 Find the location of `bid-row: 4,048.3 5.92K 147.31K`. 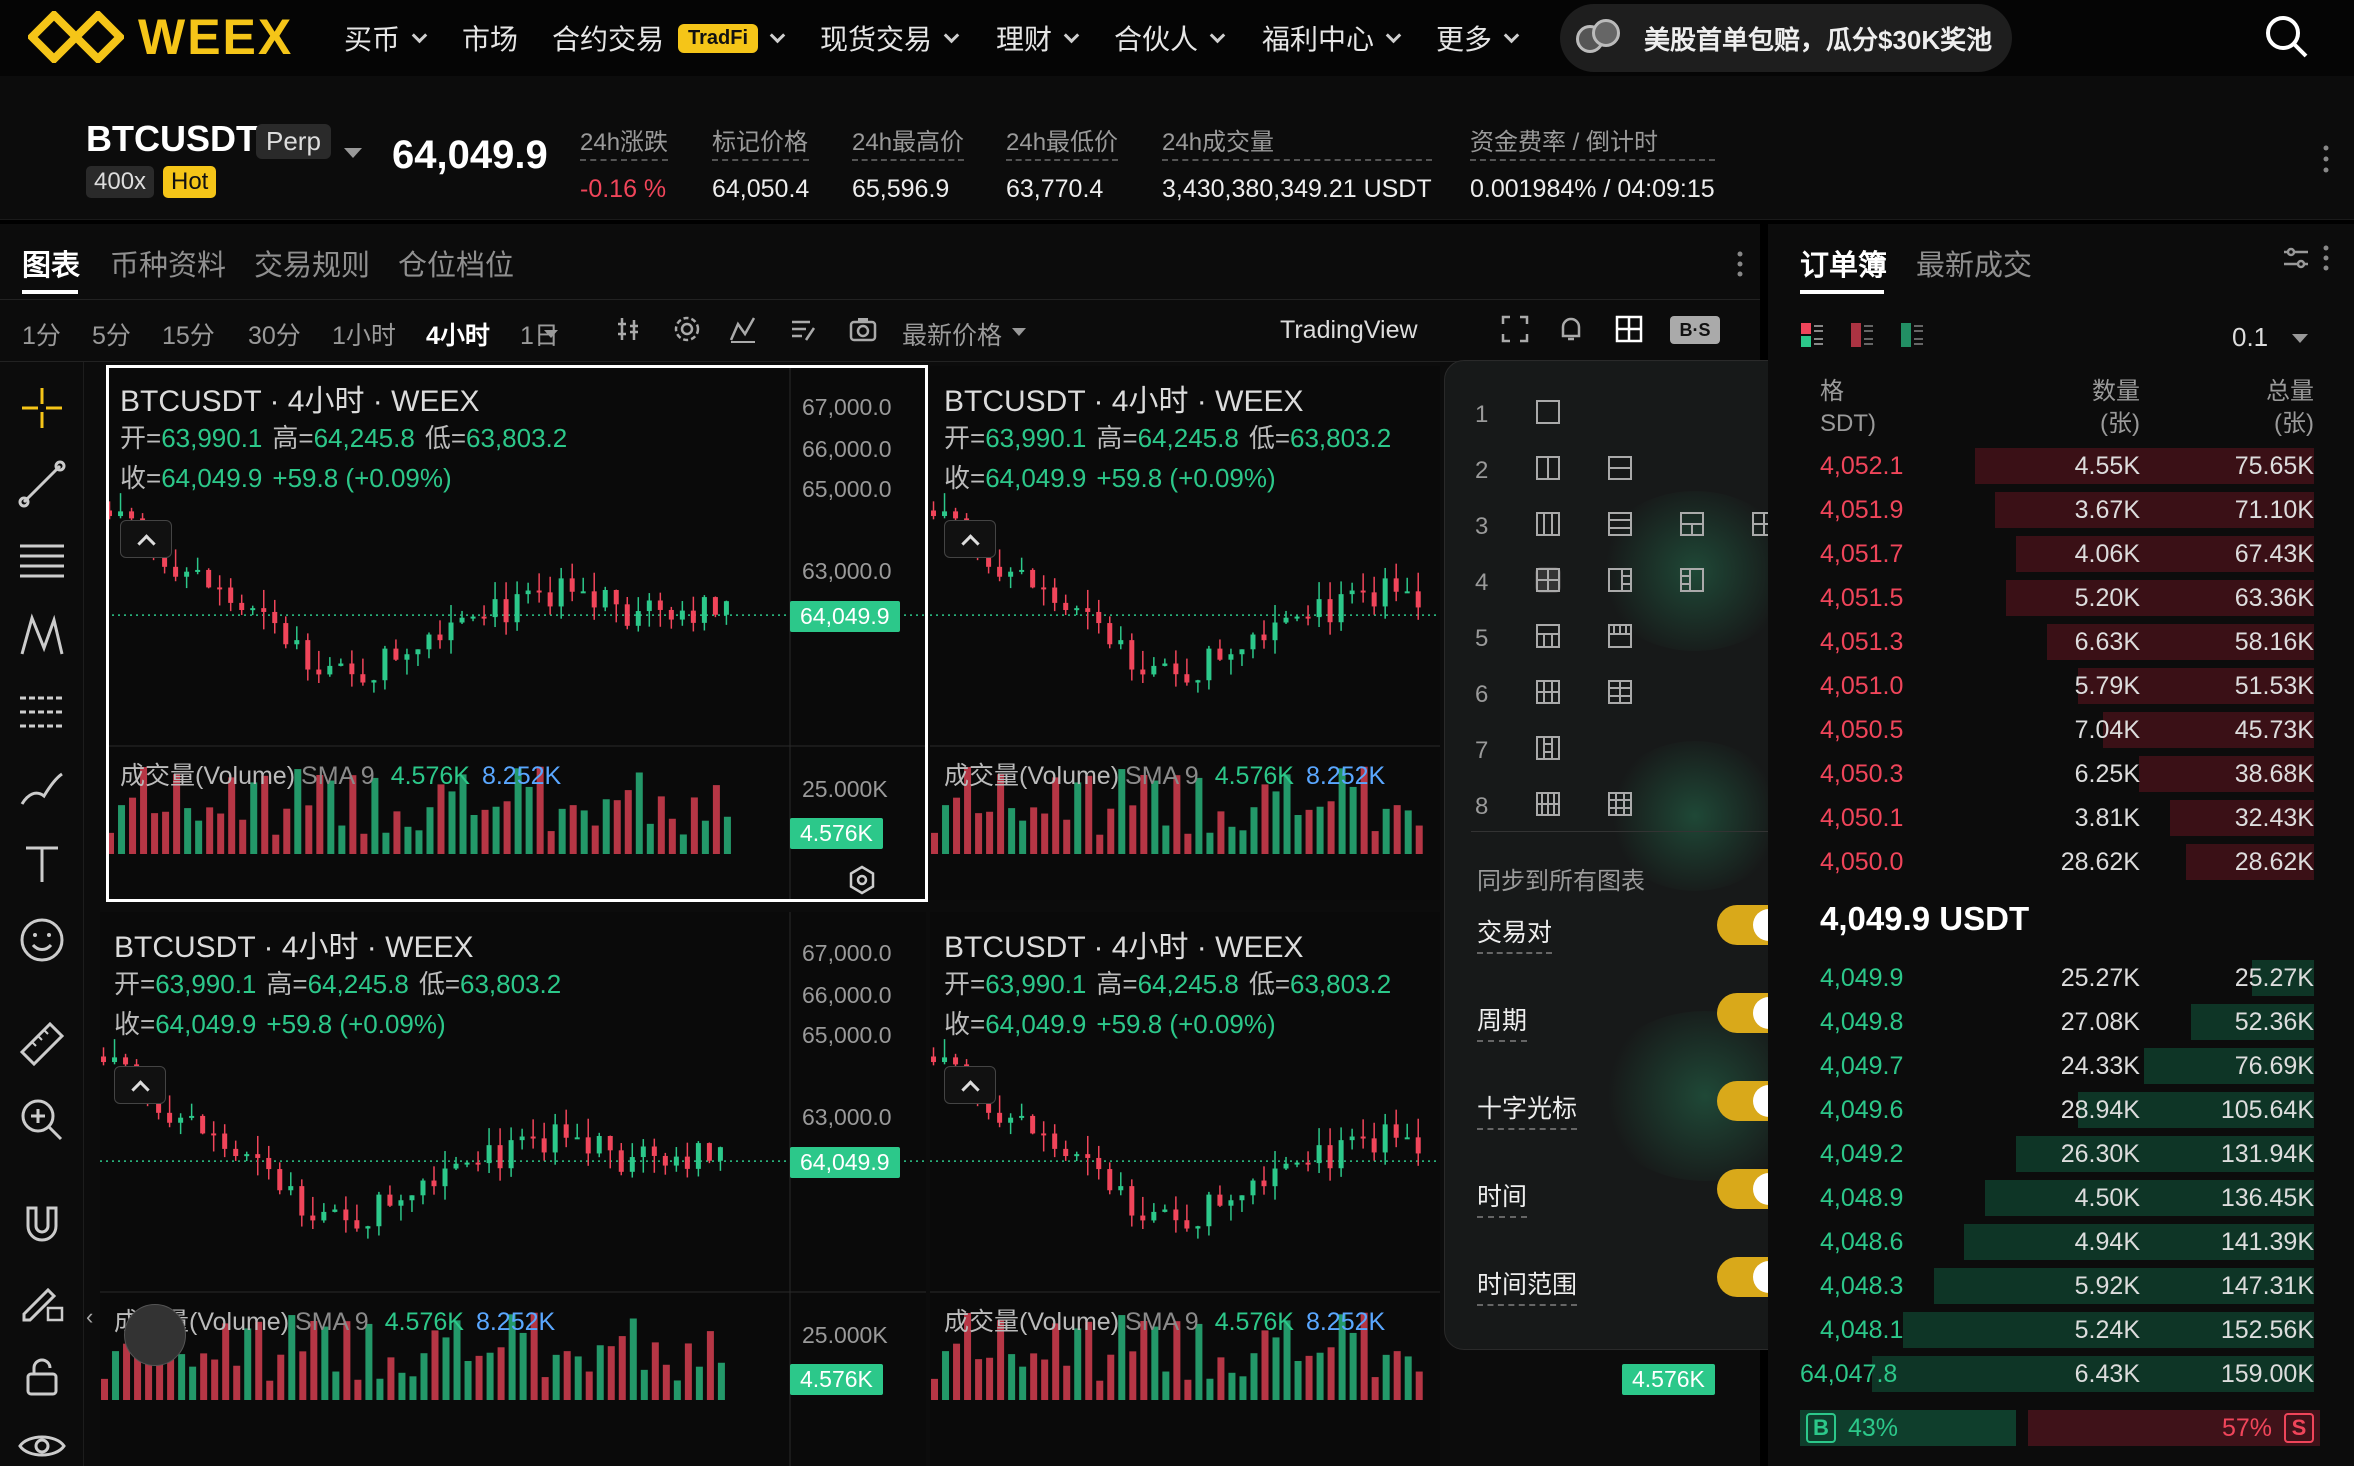

bid-row: 4,048.3 5.92K 147.31K is located at coordinates (2057, 1286).